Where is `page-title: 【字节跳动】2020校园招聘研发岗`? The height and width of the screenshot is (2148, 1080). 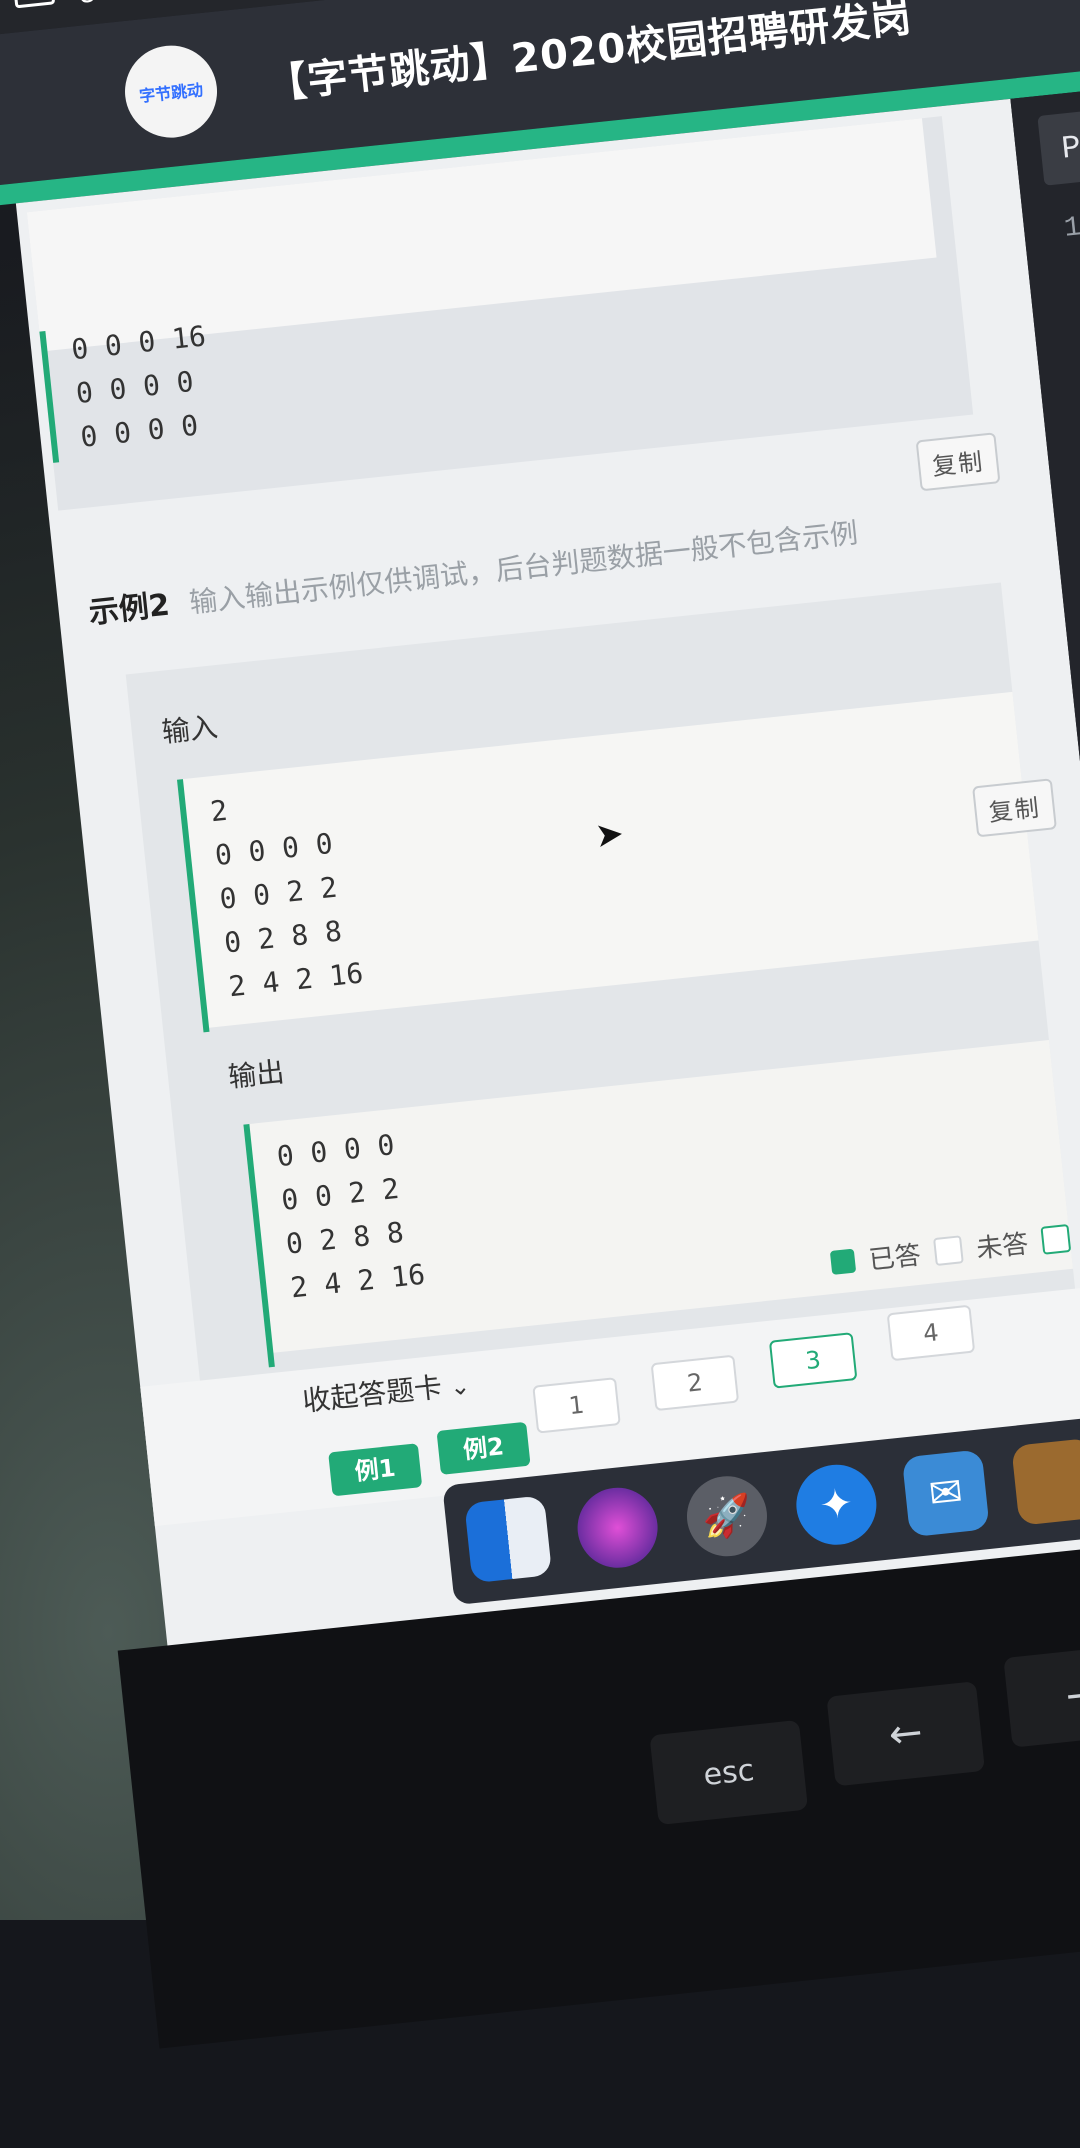
page-title: 【字节跳动】2020校园招聘研发岗 is located at coordinates (589, 54).